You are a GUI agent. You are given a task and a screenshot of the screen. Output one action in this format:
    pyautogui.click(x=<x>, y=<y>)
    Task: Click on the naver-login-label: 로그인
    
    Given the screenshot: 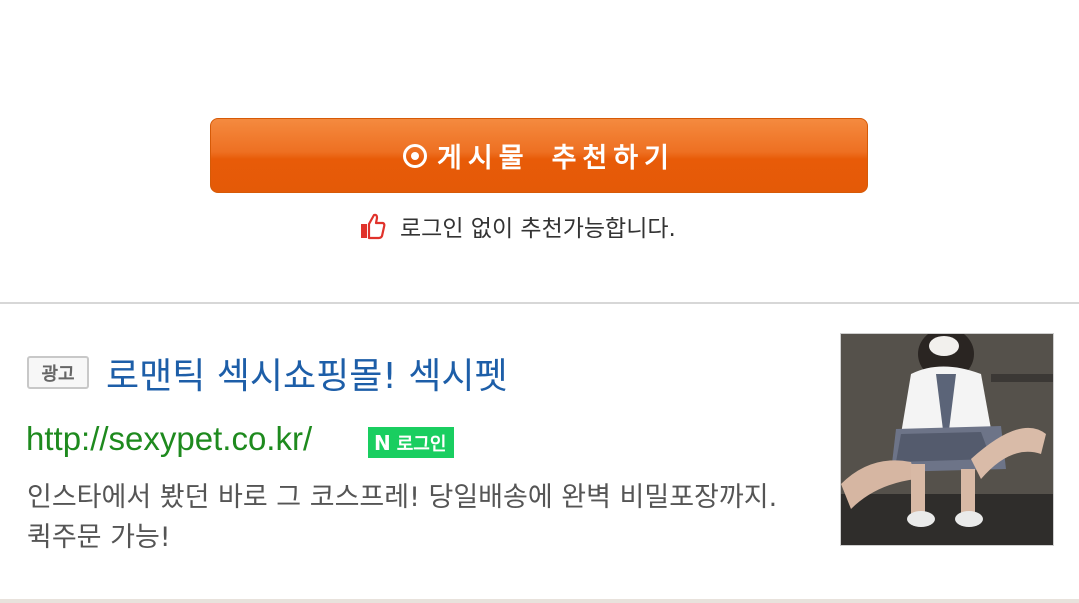 What is the action you would take?
    pyautogui.click(x=421, y=444)
    